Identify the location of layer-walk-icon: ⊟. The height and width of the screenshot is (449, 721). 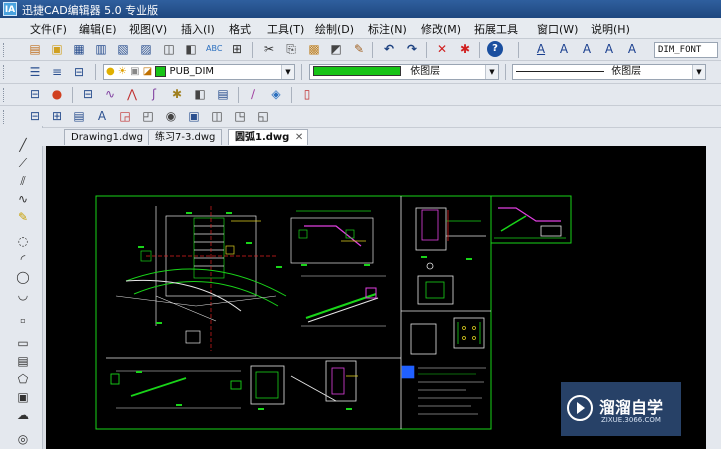
(88, 94).